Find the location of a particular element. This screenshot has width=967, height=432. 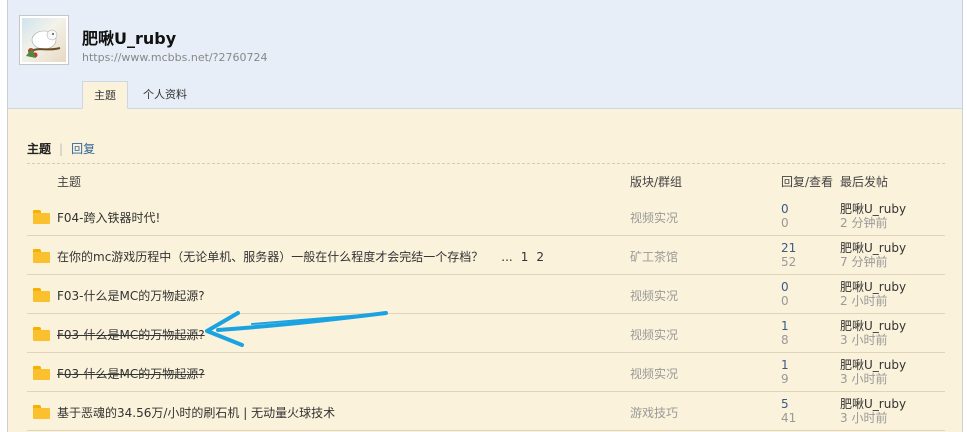

column-last-post: 最后发帖 is located at coordinates (864, 182).